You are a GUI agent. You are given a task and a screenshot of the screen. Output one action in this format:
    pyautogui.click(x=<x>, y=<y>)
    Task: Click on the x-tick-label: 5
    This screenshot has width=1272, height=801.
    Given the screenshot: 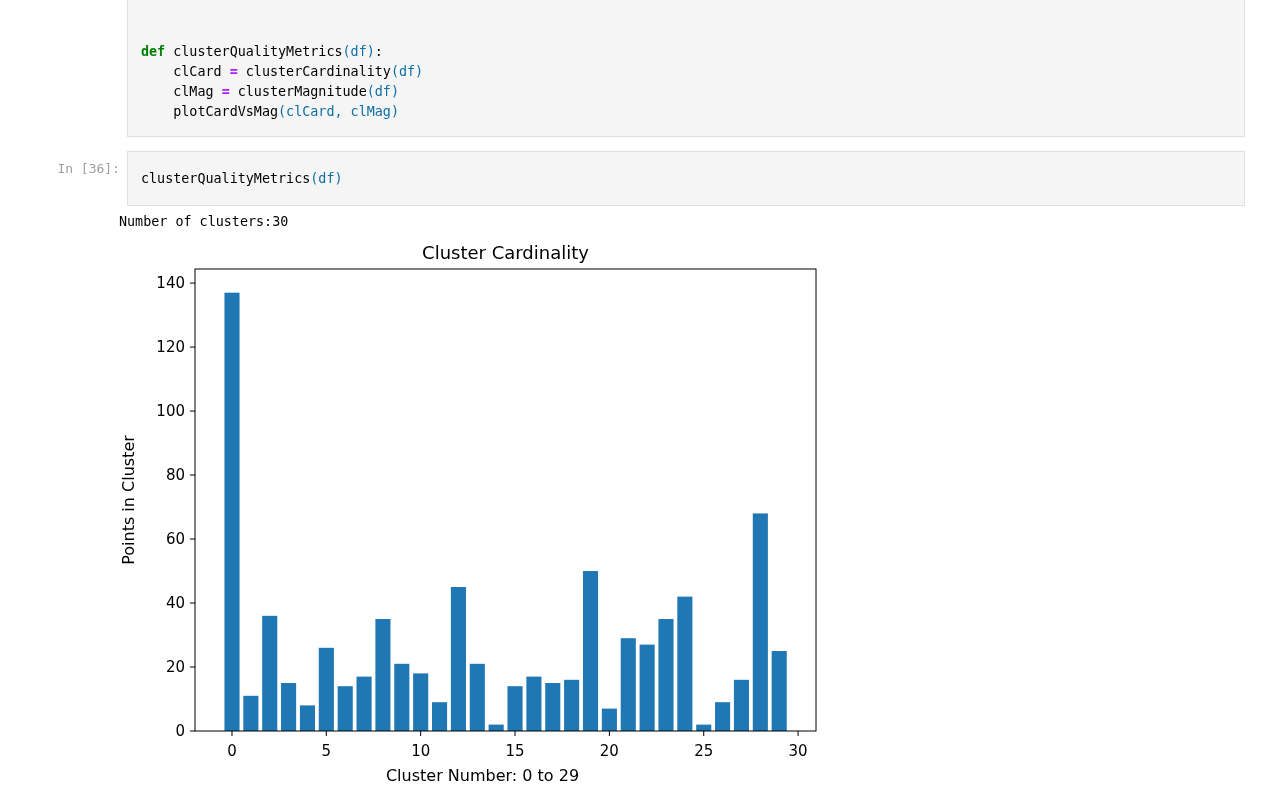 What is the action you would take?
    pyautogui.click(x=326, y=751)
    